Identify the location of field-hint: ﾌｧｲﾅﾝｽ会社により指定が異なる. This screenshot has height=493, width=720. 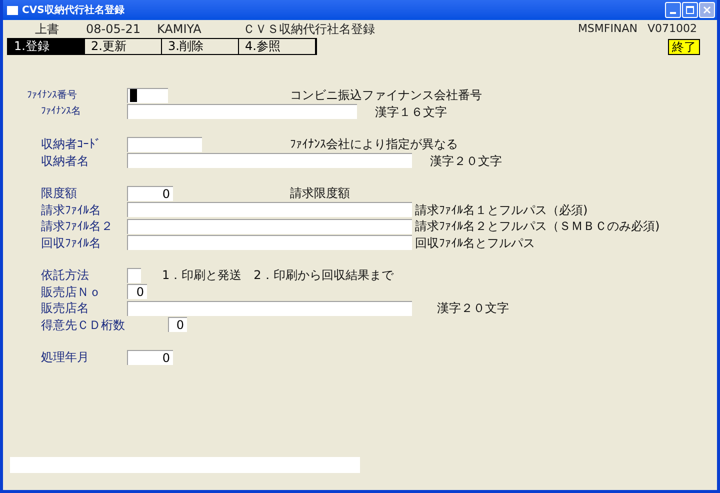
(374, 145).